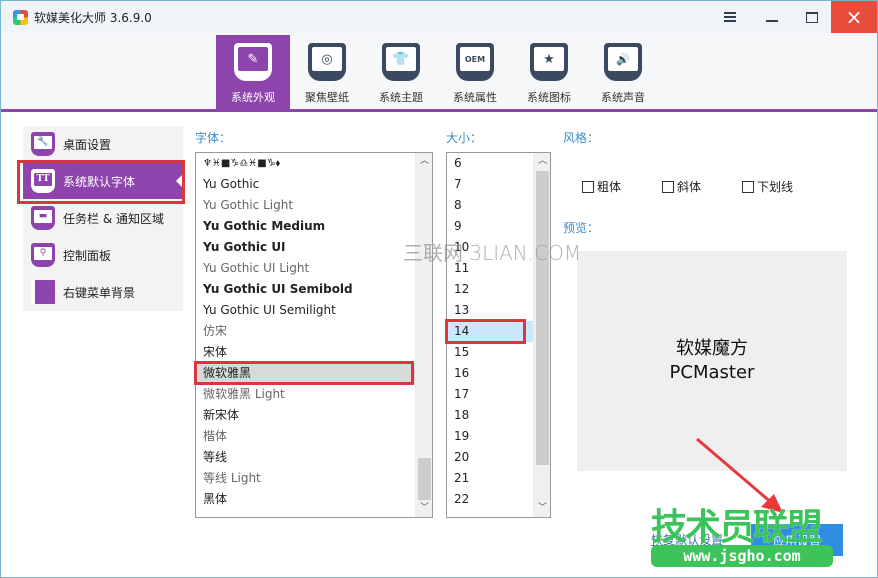 The height and width of the screenshot is (578, 878). I want to click on watermark-jsgho: 技术员联盟 www.jsgho.com, so click(746, 538).